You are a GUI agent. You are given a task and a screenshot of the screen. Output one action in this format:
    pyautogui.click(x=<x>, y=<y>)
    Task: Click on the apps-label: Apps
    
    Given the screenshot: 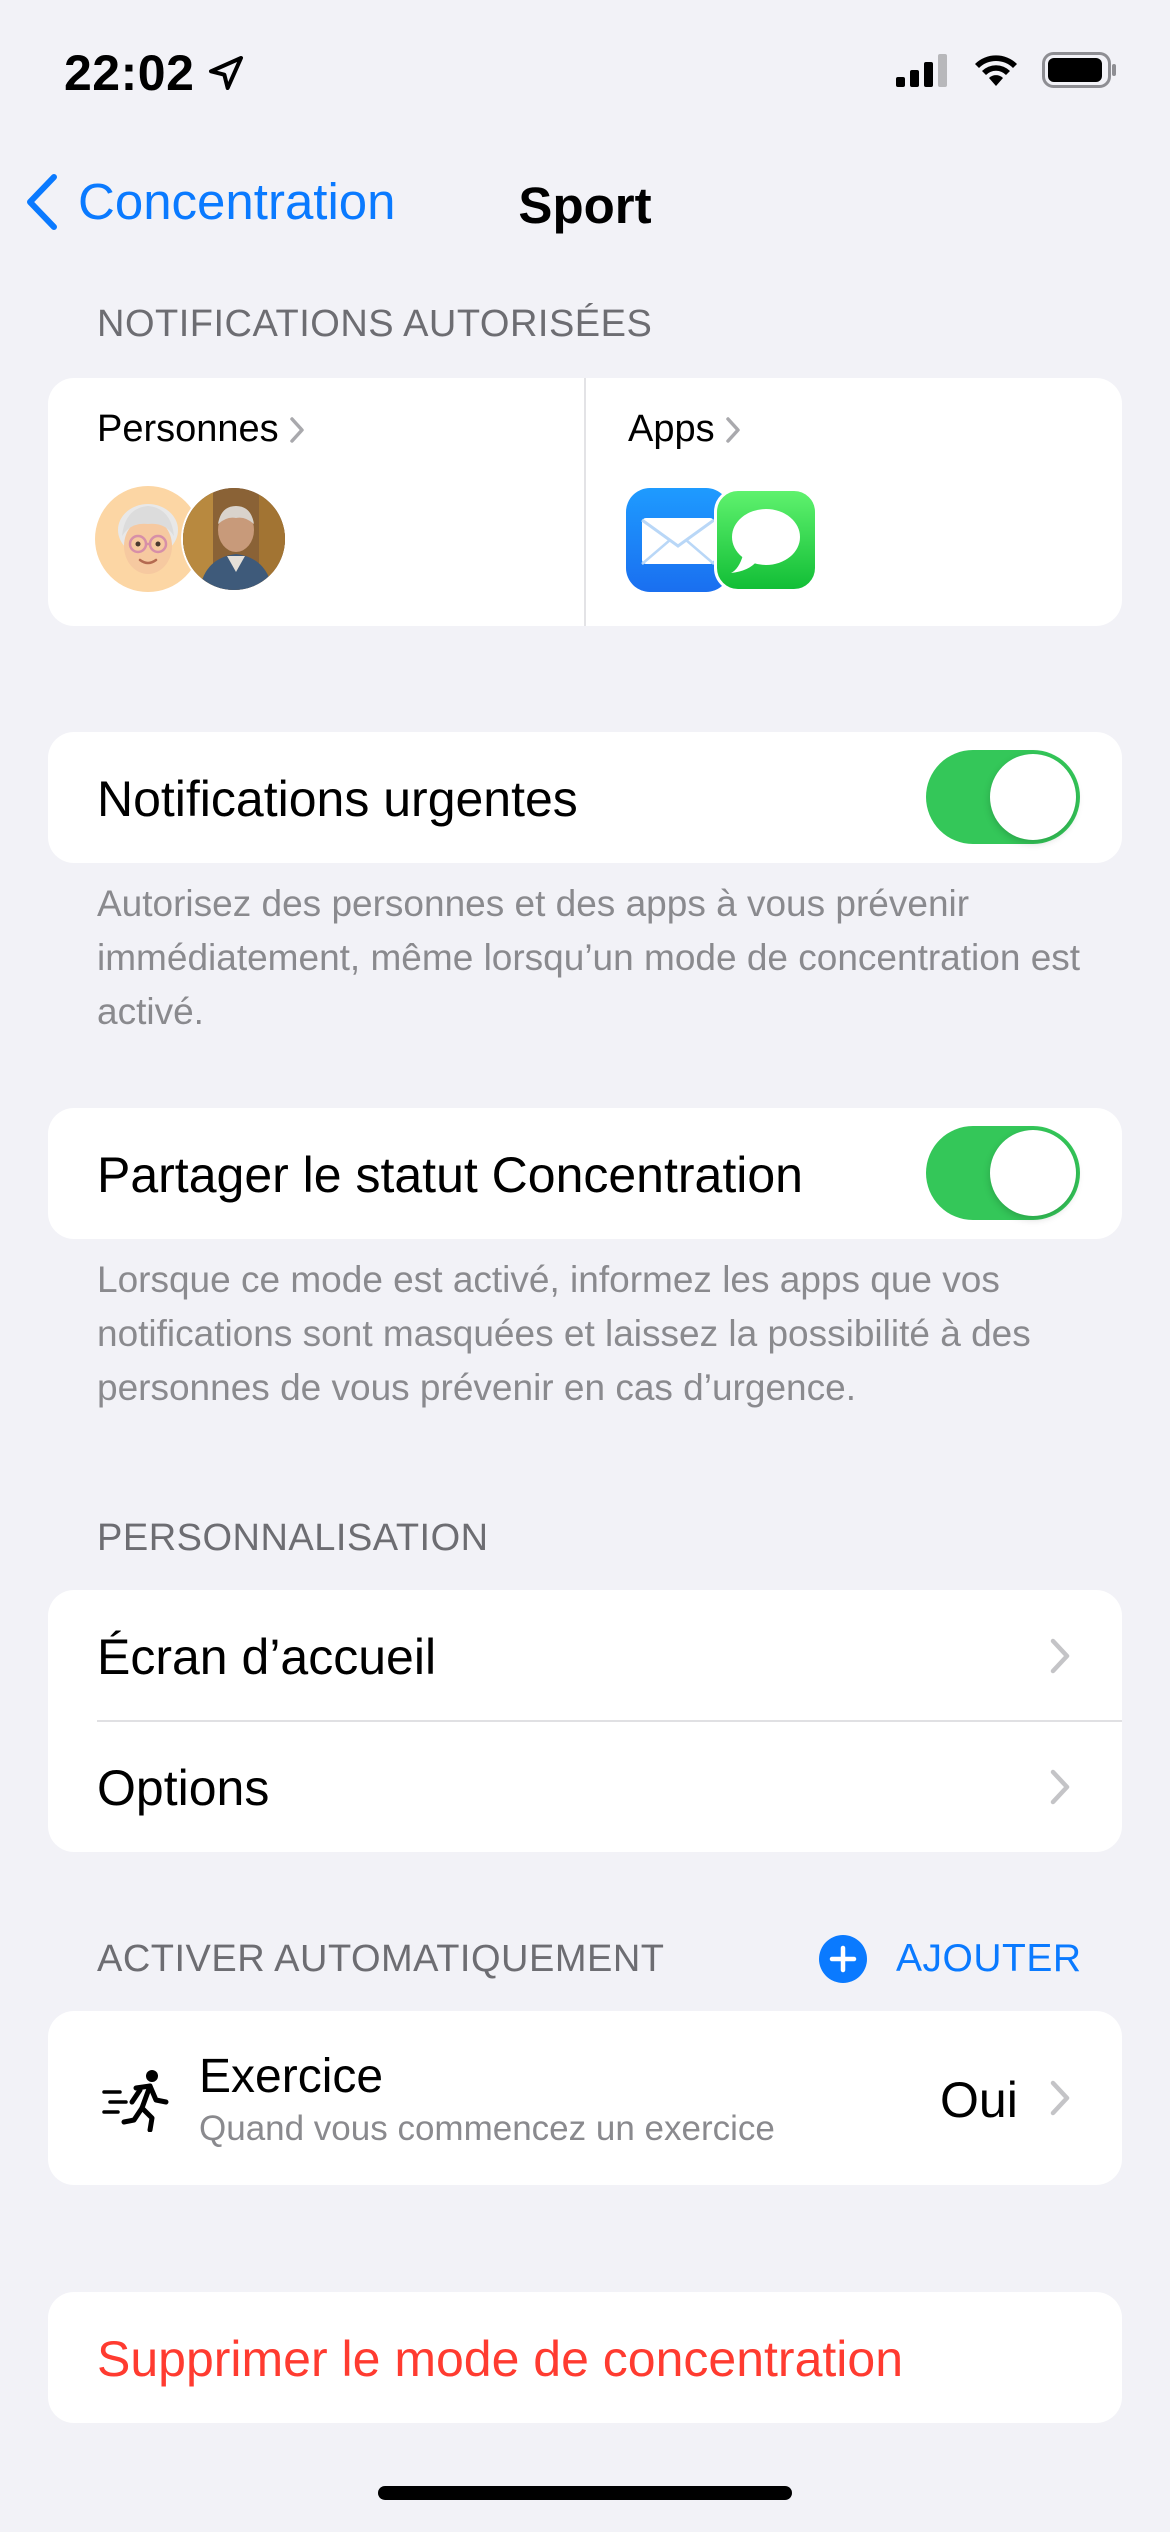 What is the action you would take?
    pyautogui.click(x=671, y=429)
    